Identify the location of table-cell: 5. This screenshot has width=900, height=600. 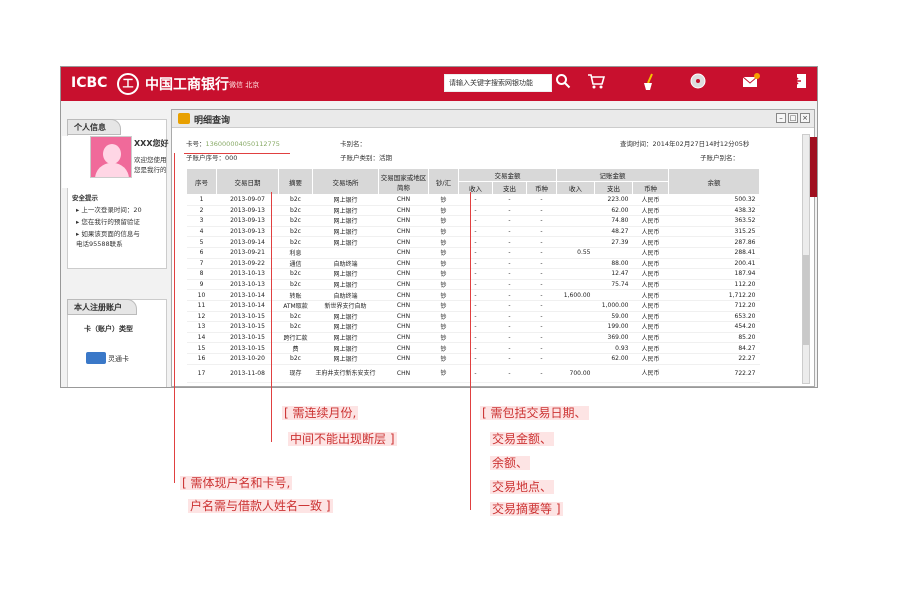
(201, 242).